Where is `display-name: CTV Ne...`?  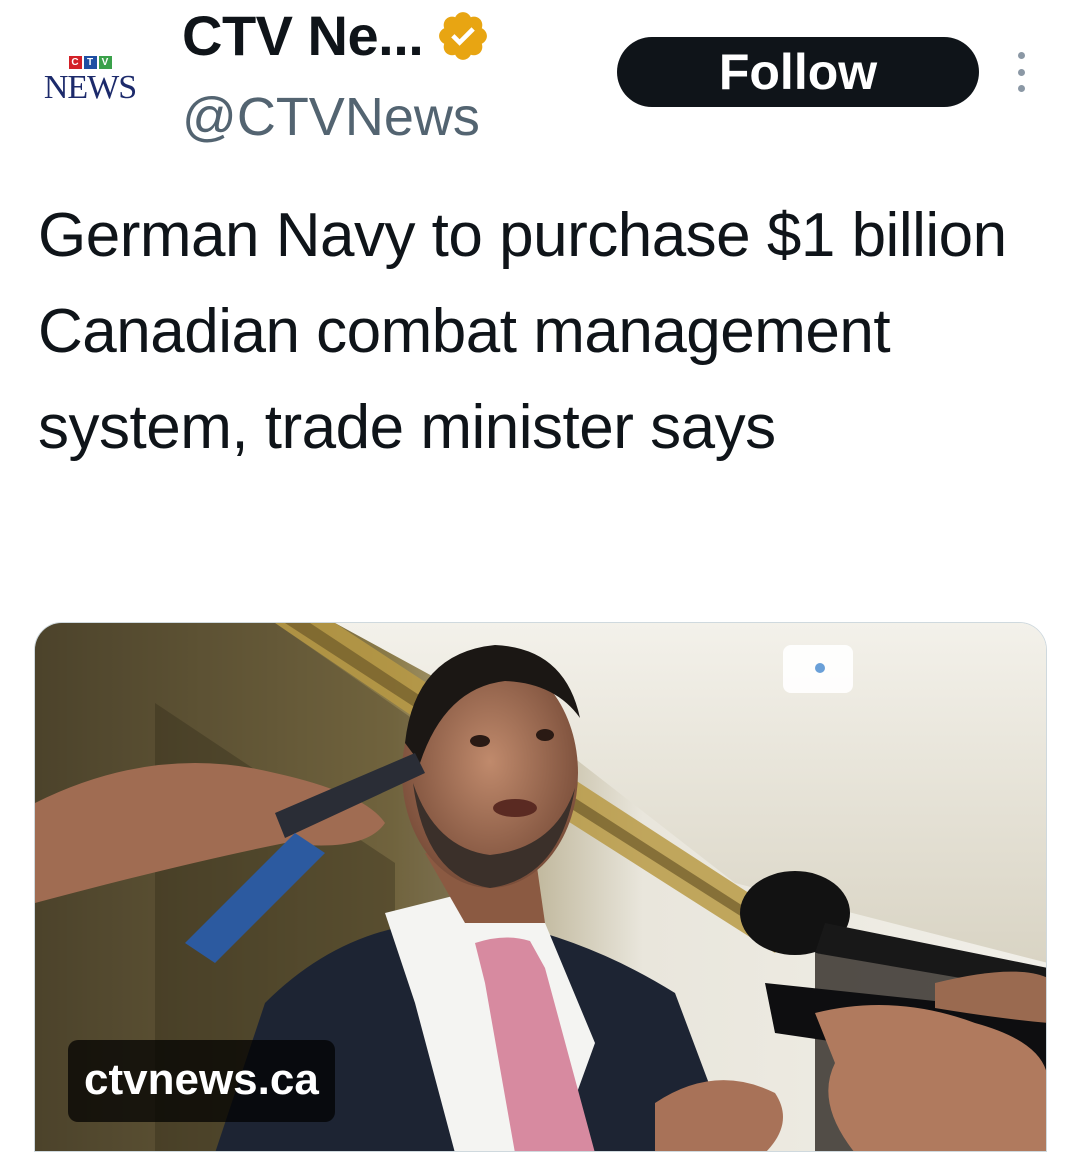 display-name: CTV Ne... is located at coordinates (303, 36).